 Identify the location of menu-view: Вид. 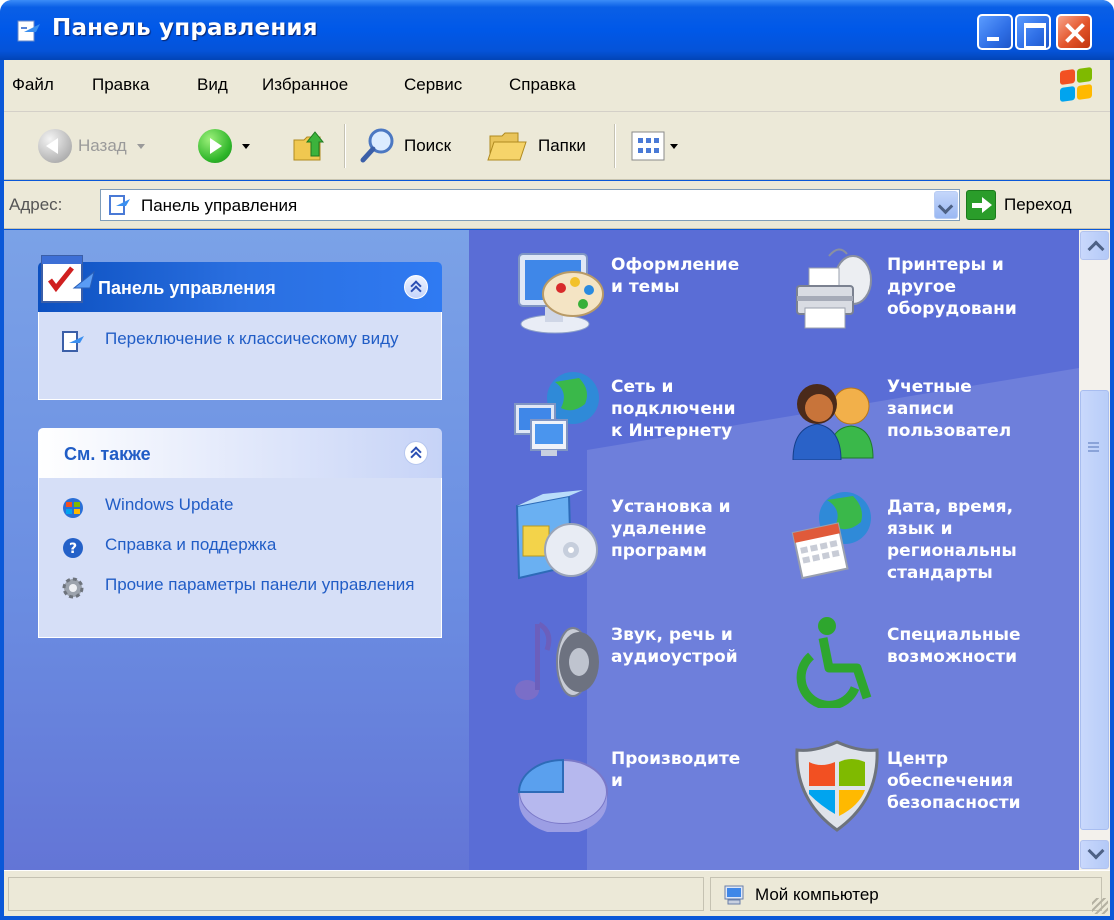
(212, 85).